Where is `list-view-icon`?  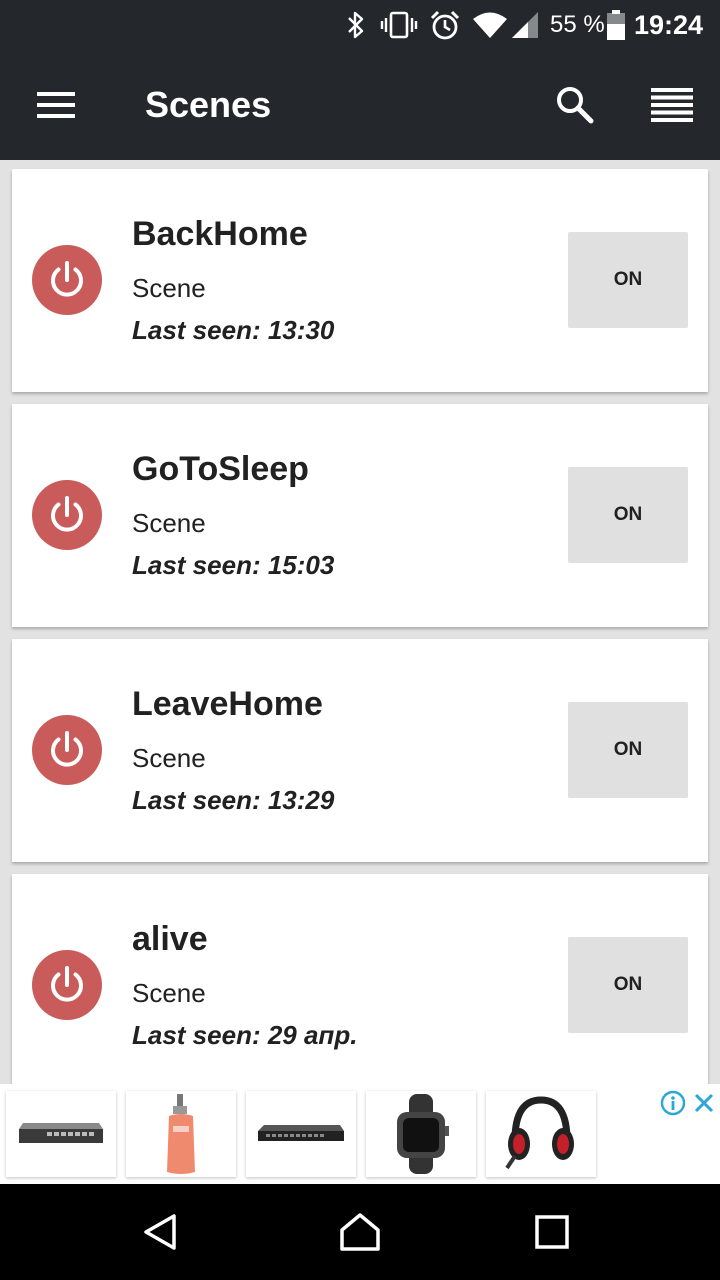 list-view-icon is located at coordinates (672, 105).